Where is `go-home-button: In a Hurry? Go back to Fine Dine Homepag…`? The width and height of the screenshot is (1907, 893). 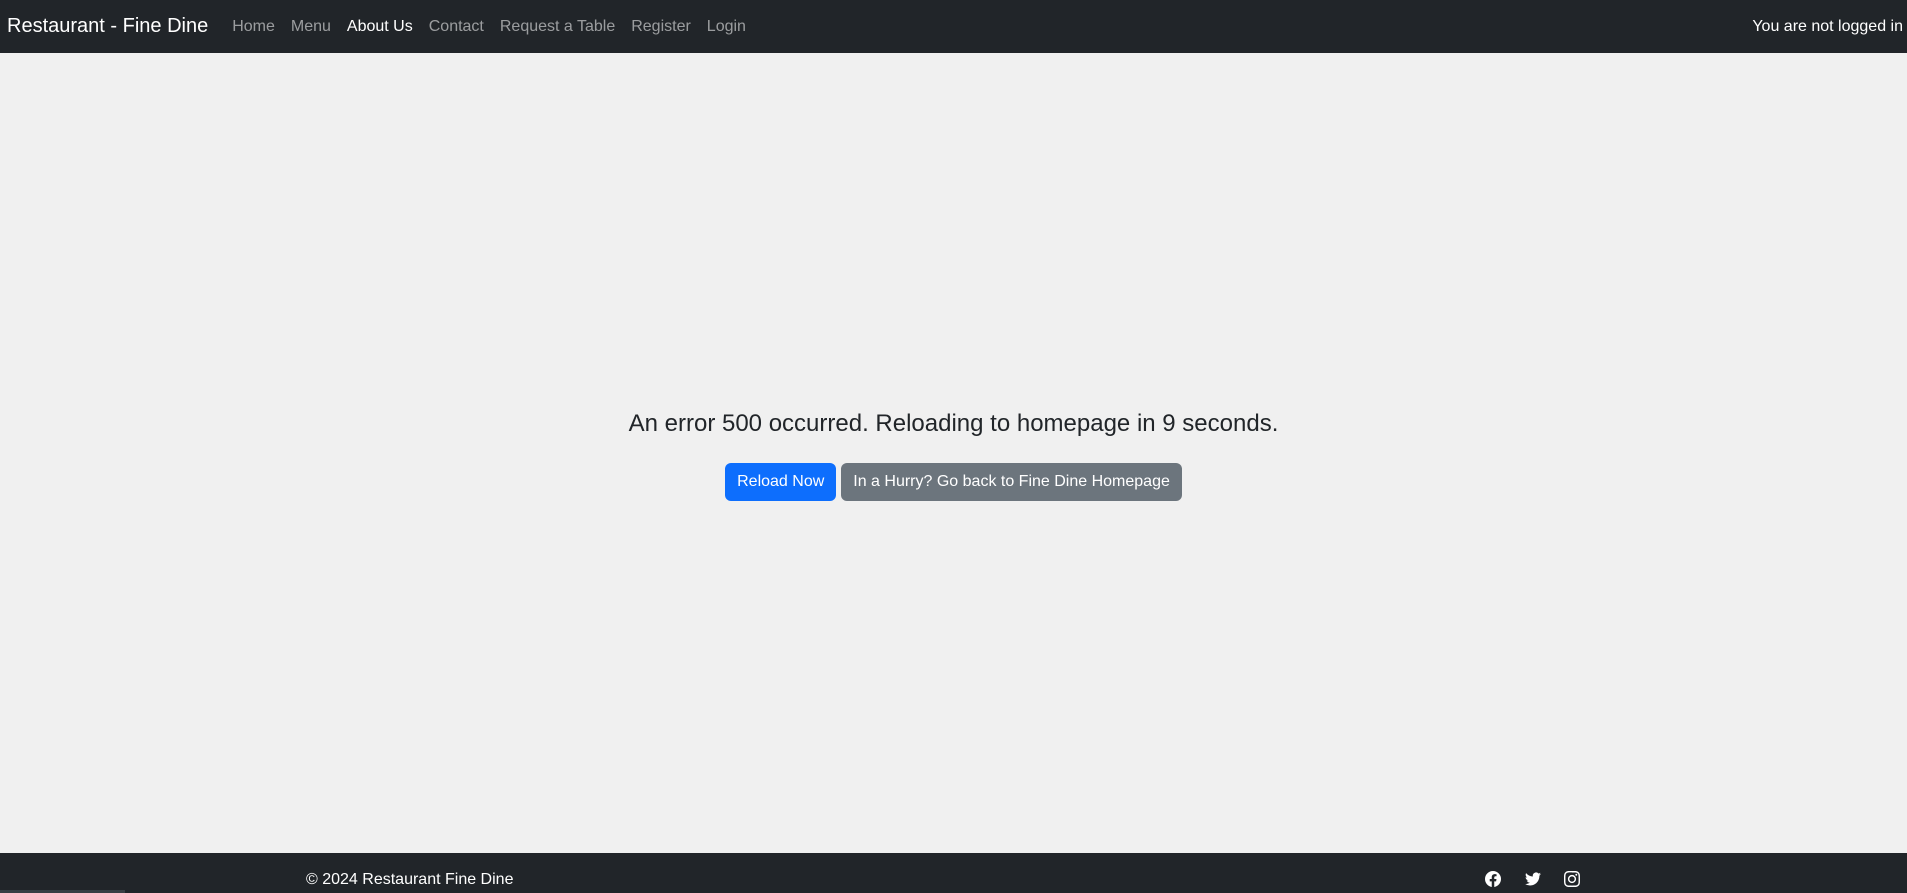
go-home-button: In a Hurry? Go back to Fine Dine Homepag… is located at coordinates (1011, 482).